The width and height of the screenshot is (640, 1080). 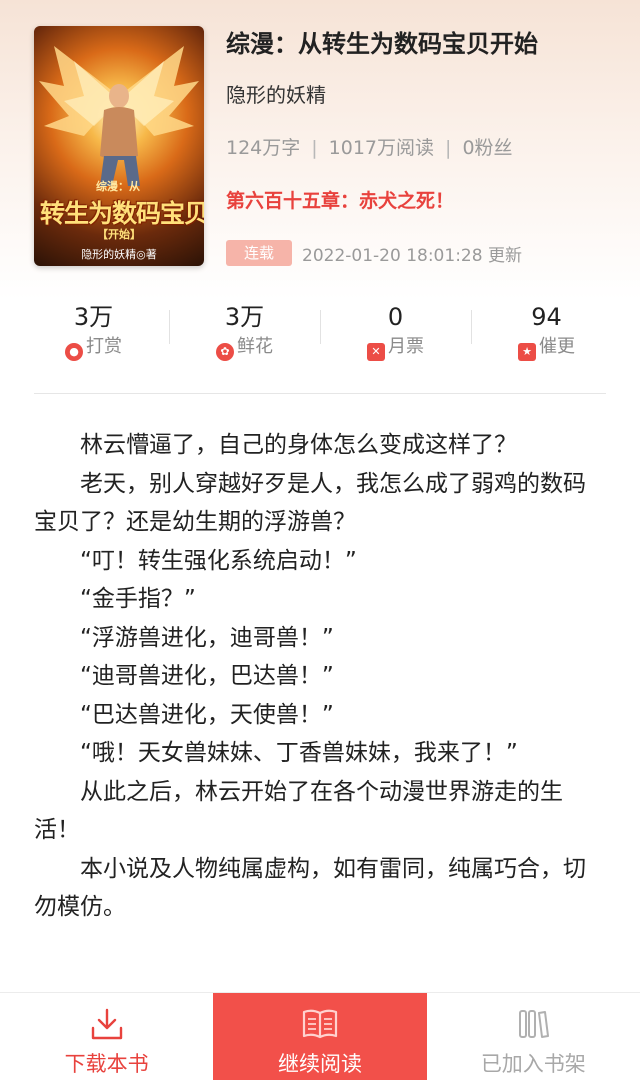 I want to click on stat-value: 94, so click(x=546, y=317).